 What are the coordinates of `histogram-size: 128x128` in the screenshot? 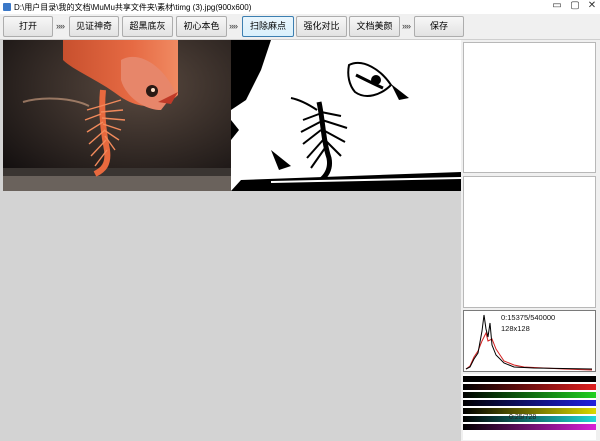 It's located at (515, 328).